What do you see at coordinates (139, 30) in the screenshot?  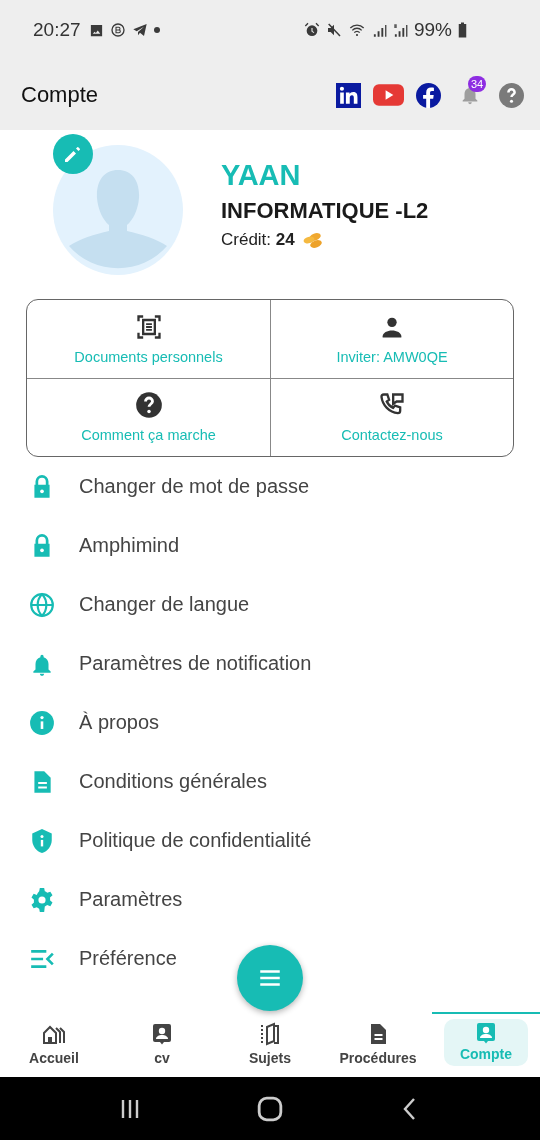 I see `paper-plane-icon` at bounding box center [139, 30].